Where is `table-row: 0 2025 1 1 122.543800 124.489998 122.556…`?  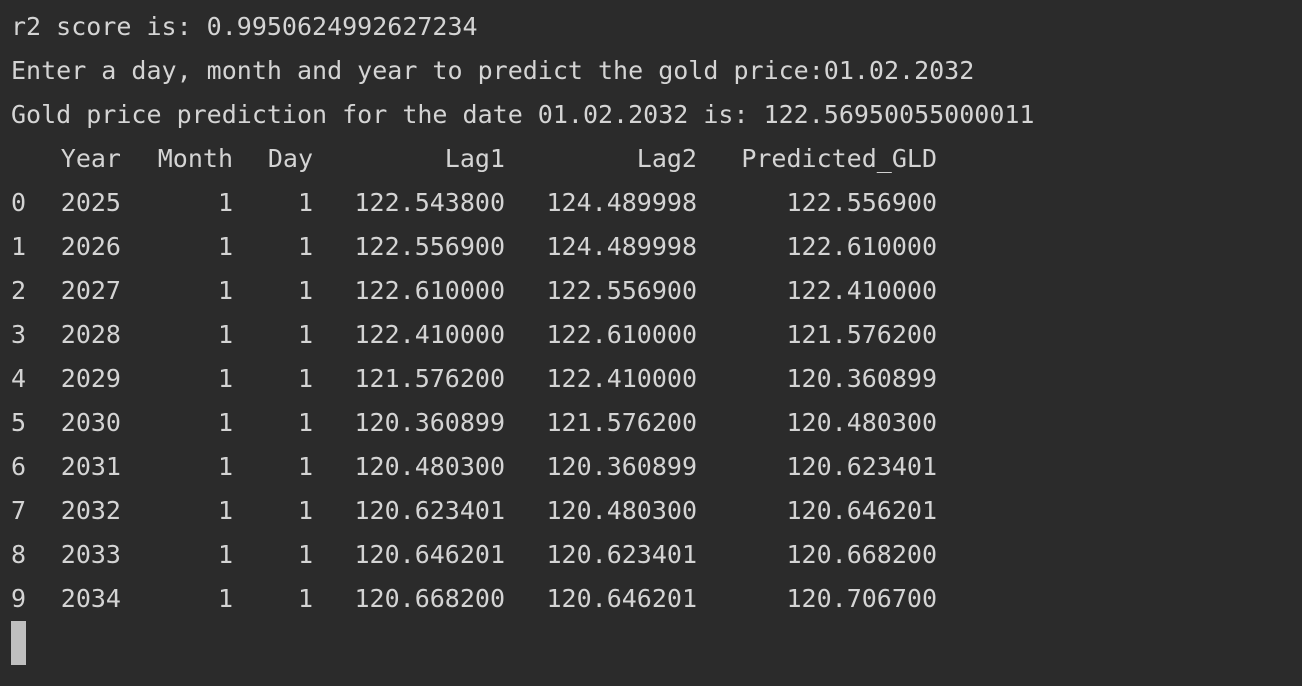 table-row: 0 2025 1 1 122.543800 124.489998 122.556… is located at coordinates (656, 203).